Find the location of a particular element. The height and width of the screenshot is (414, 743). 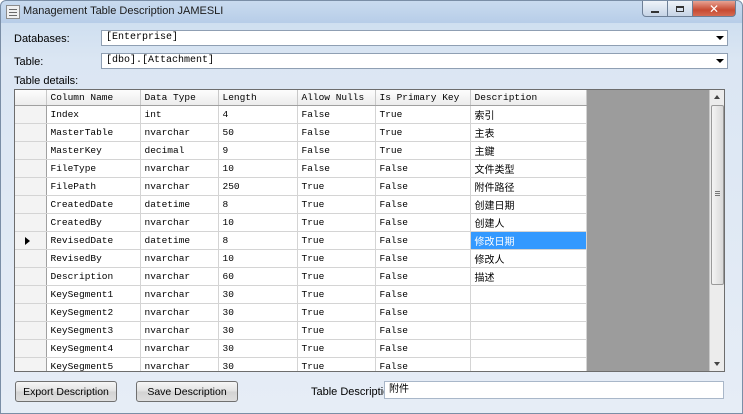

export-description-button: Export Description is located at coordinates (66, 391).